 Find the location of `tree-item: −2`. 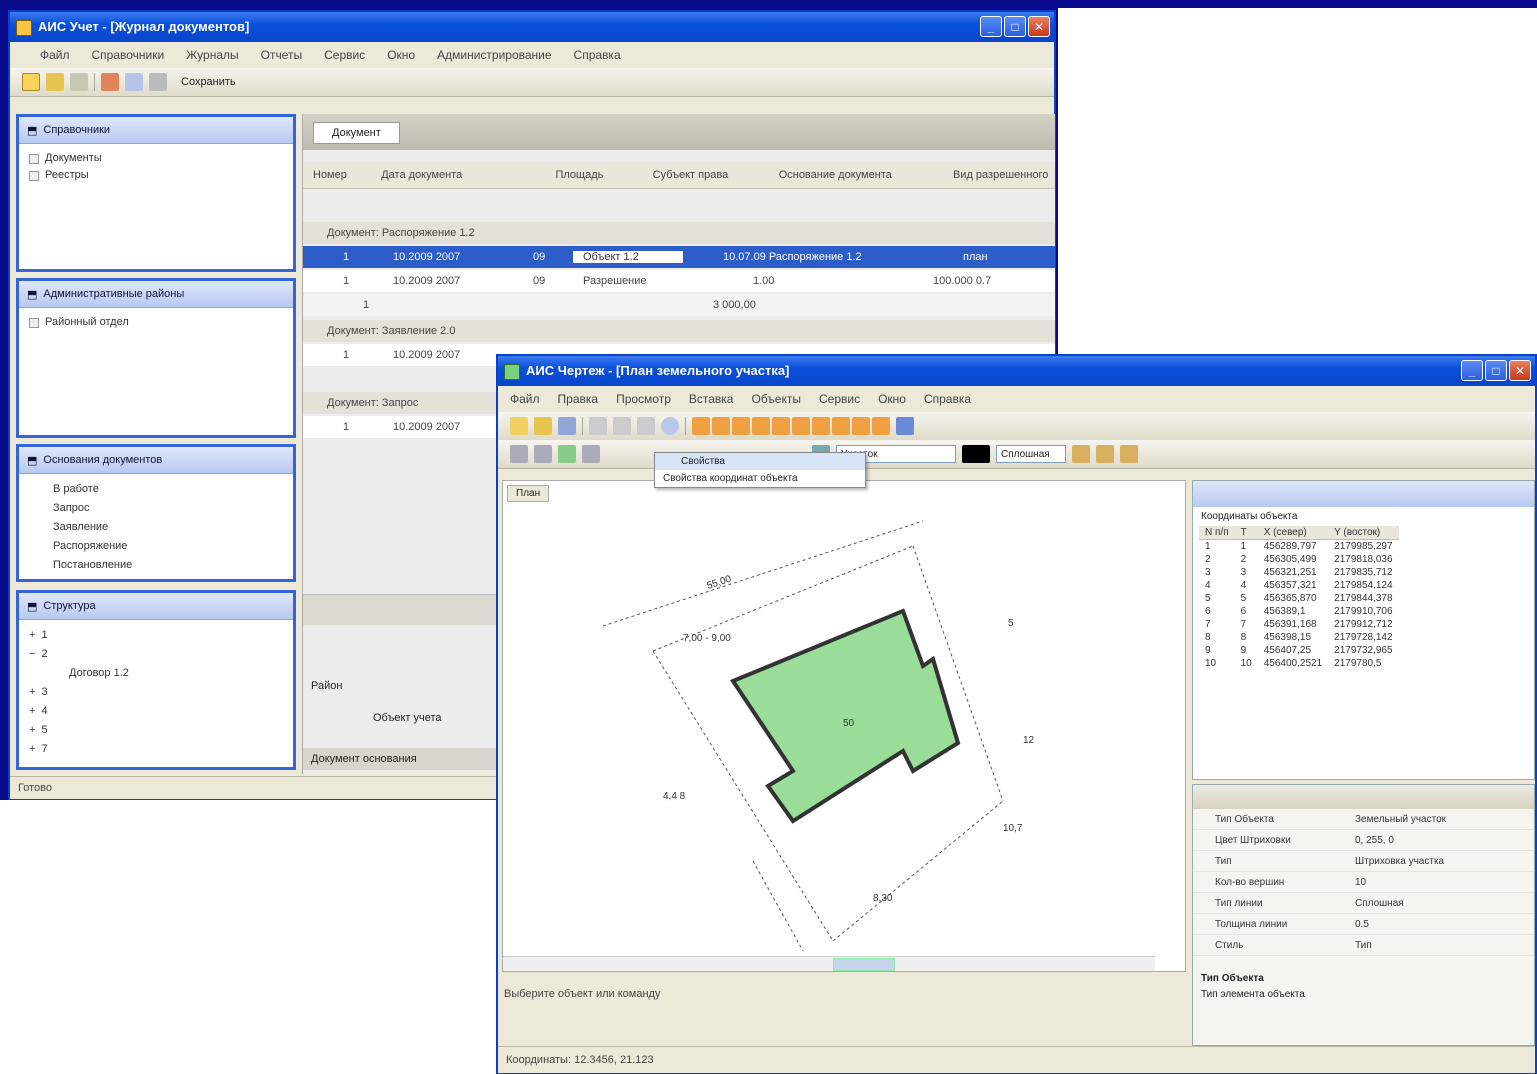

tree-item: −2 is located at coordinates (156, 654).